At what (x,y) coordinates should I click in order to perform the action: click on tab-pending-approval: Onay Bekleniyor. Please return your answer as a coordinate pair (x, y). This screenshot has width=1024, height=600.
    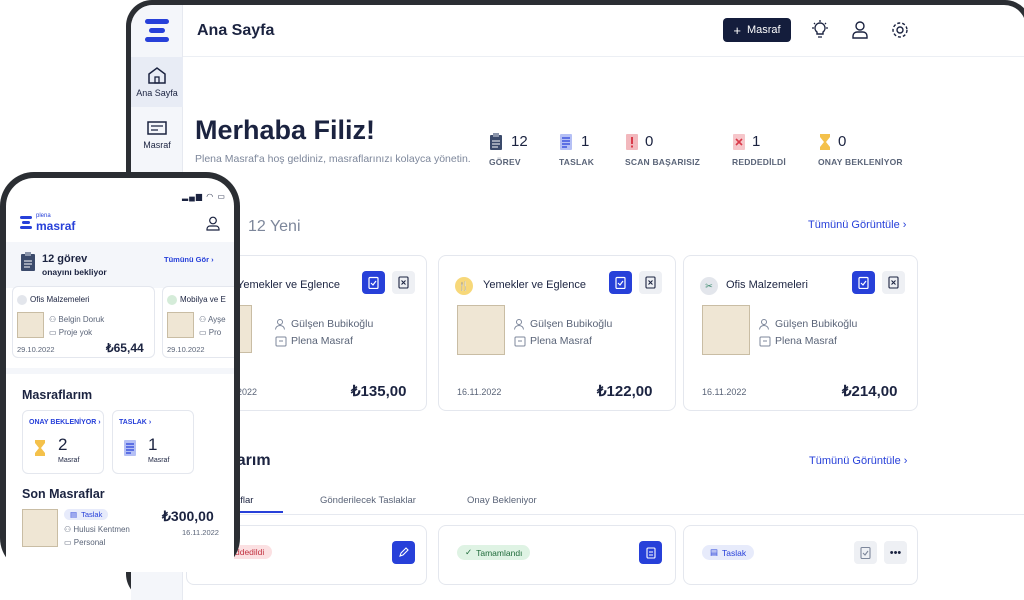
    Looking at the image, I should click on (502, 500).